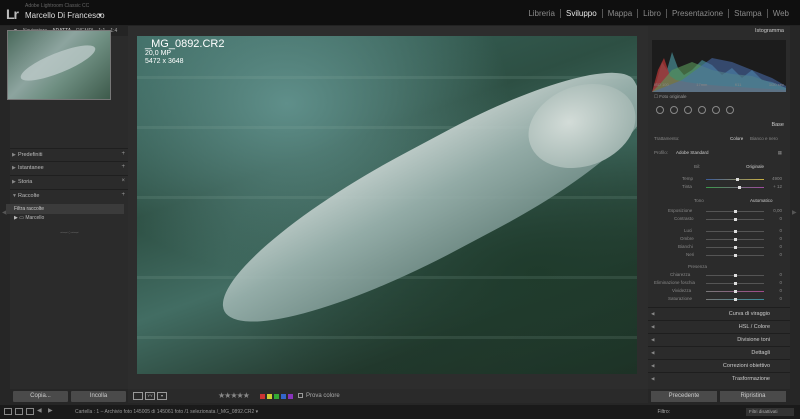  What do you see at coordinates (98, 396) in the screenshot?
I see `paste-button: Incolla` at bounding box center [98, 396].